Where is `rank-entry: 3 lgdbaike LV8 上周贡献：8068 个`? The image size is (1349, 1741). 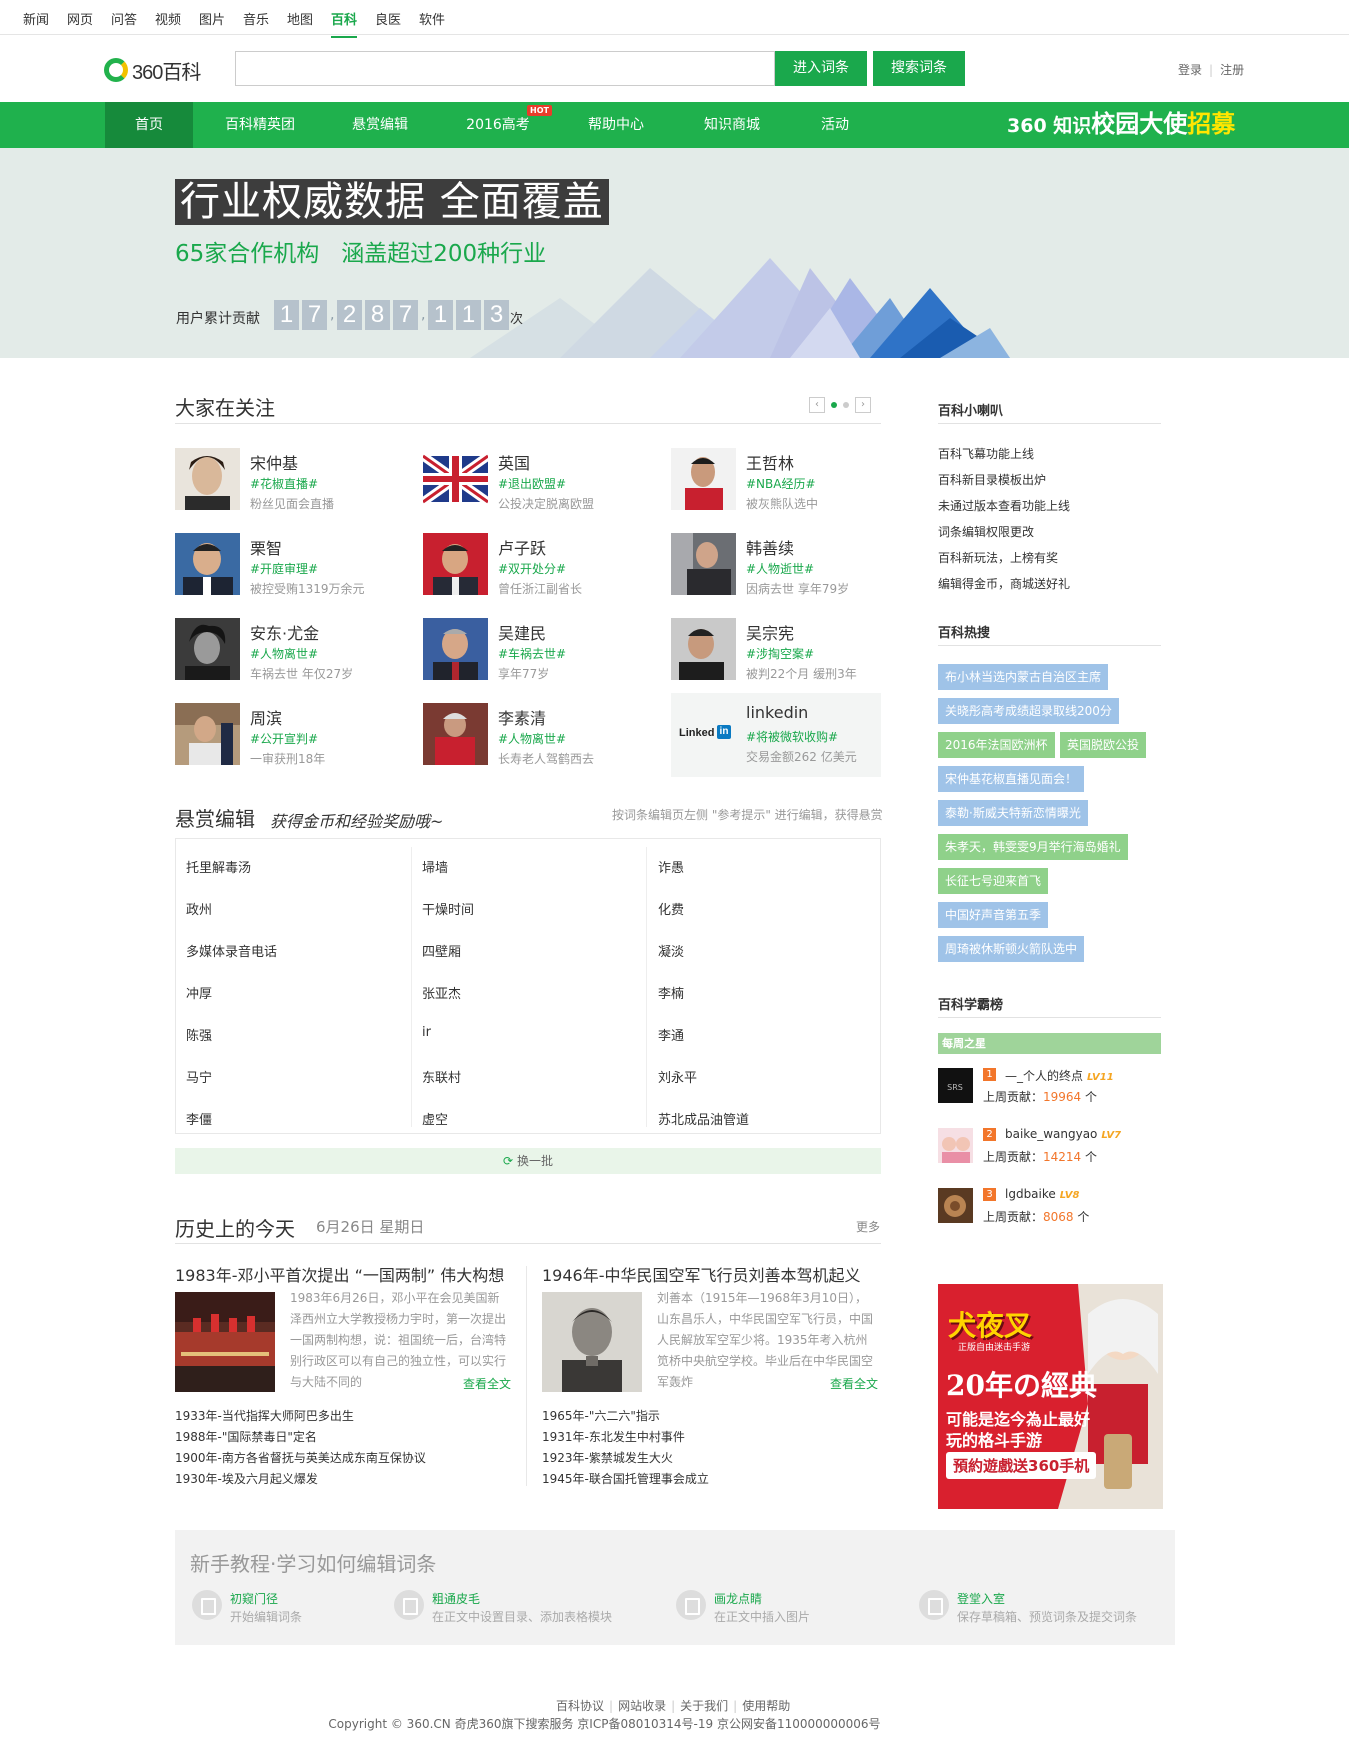
rank-entry: 3 lgdbaike LV8 上周贡献：8068 个 is located at coordinates (1049, 1207).